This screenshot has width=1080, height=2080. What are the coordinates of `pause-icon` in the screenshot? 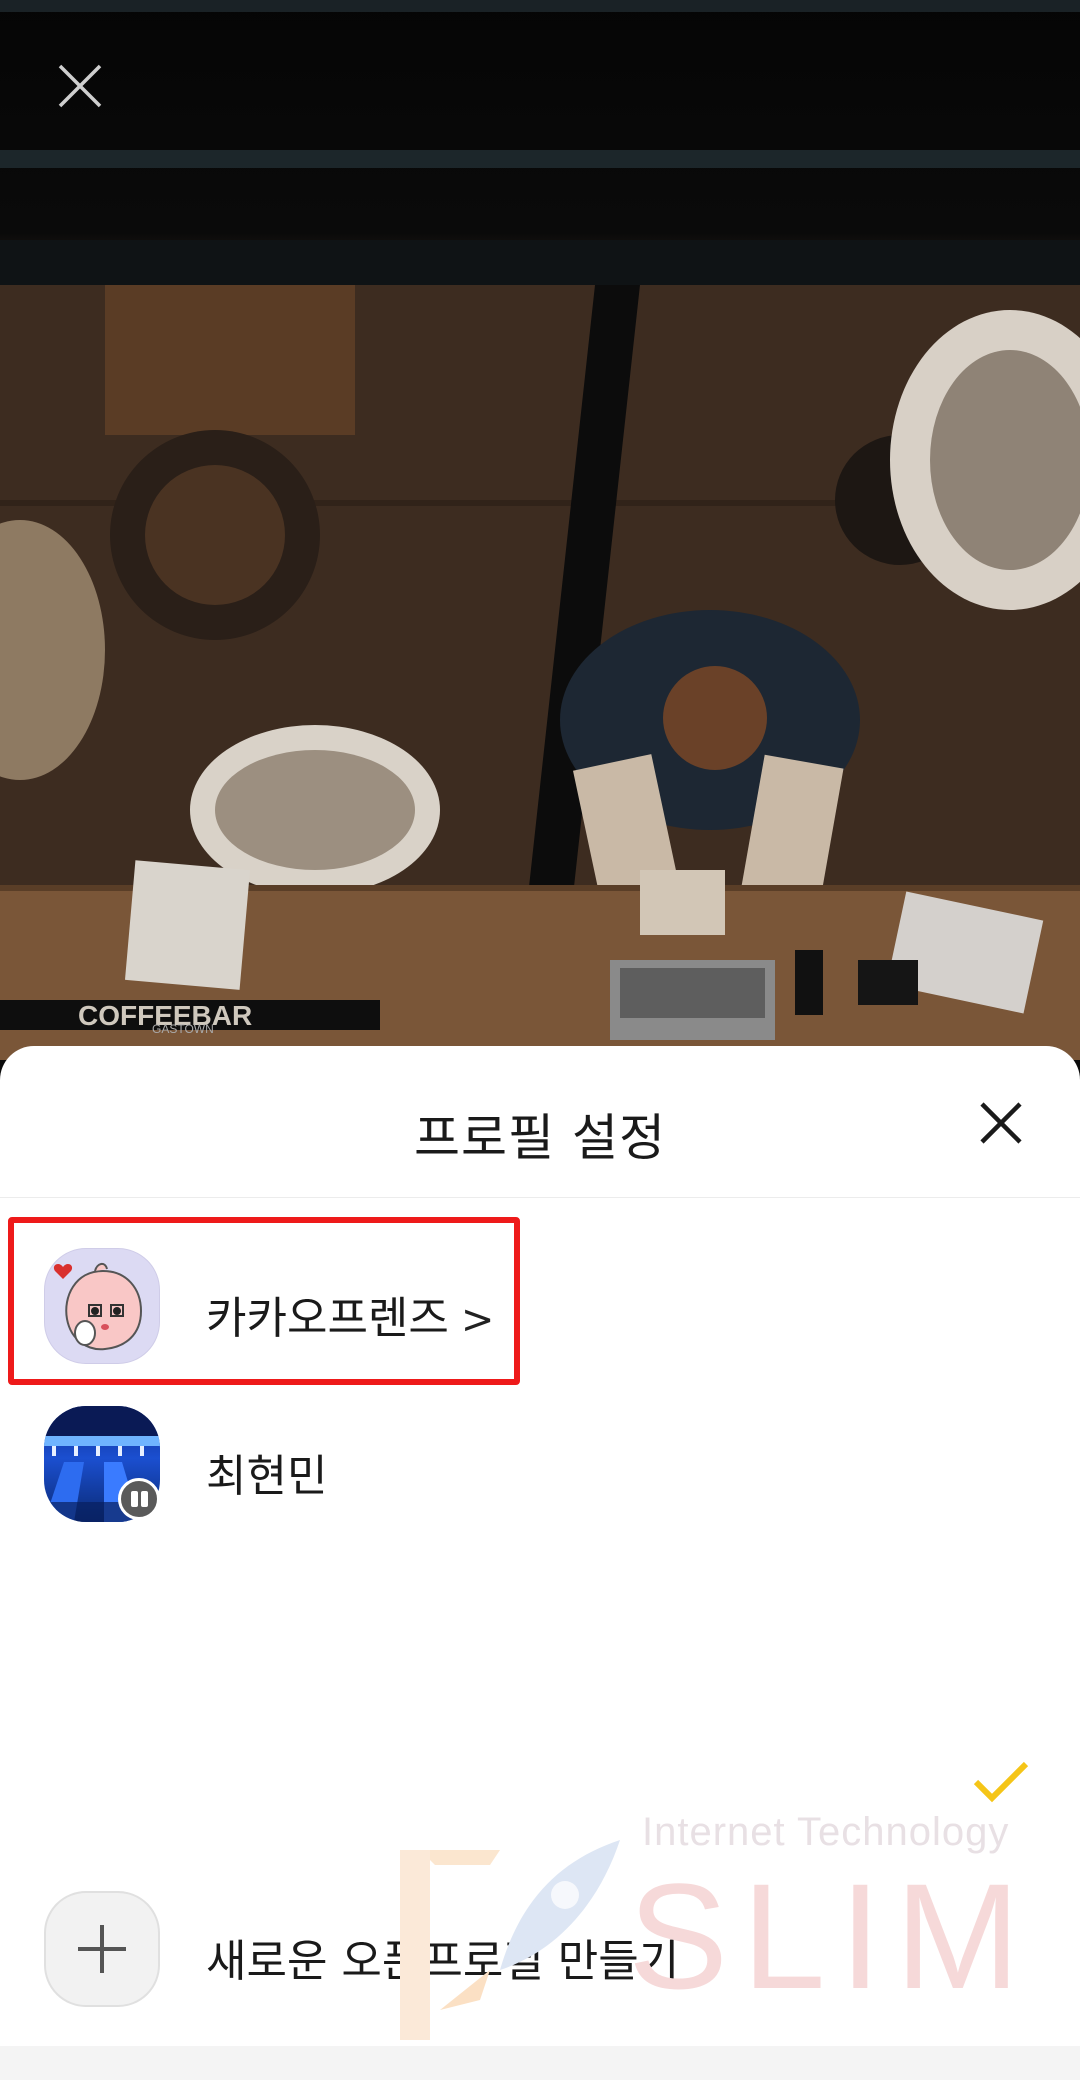 It's located at (139, 1499).